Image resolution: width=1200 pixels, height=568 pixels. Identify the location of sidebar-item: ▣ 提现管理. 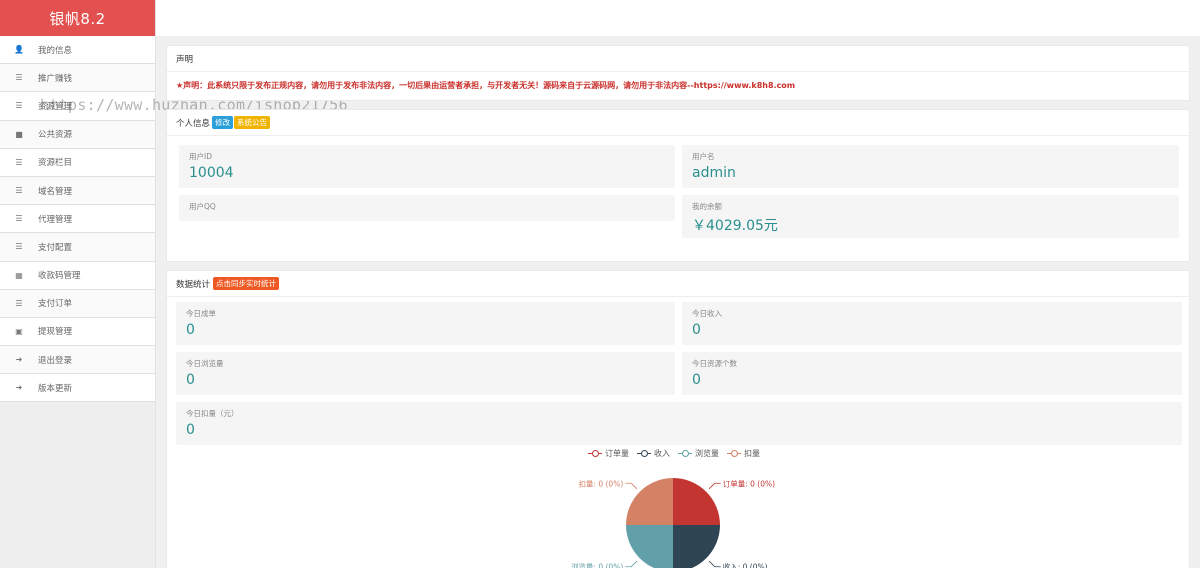
(77, 332).